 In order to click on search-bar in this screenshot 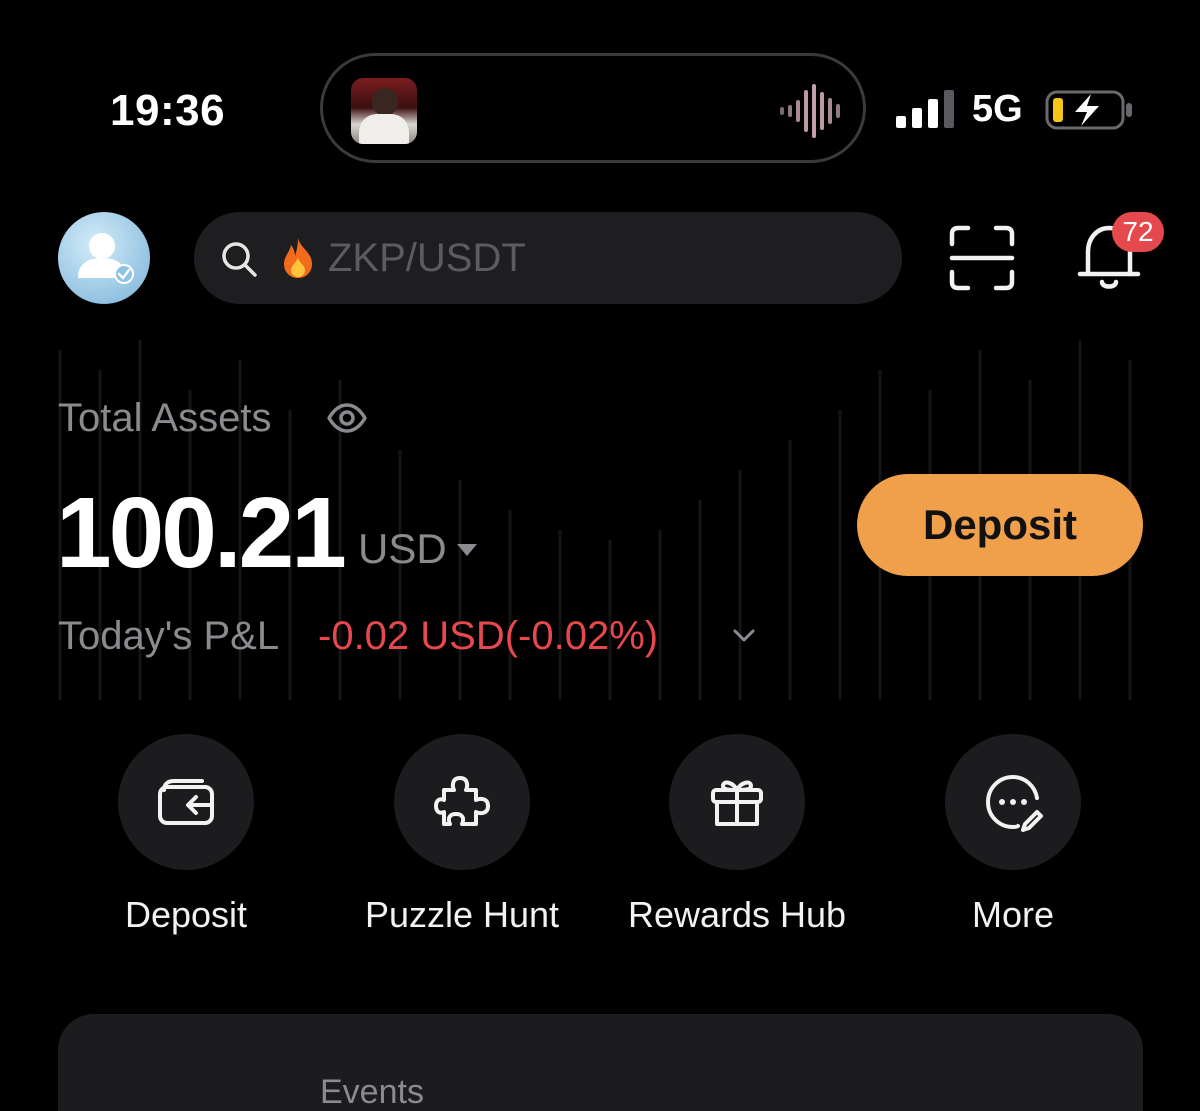, I will do `click(548, 258)`.